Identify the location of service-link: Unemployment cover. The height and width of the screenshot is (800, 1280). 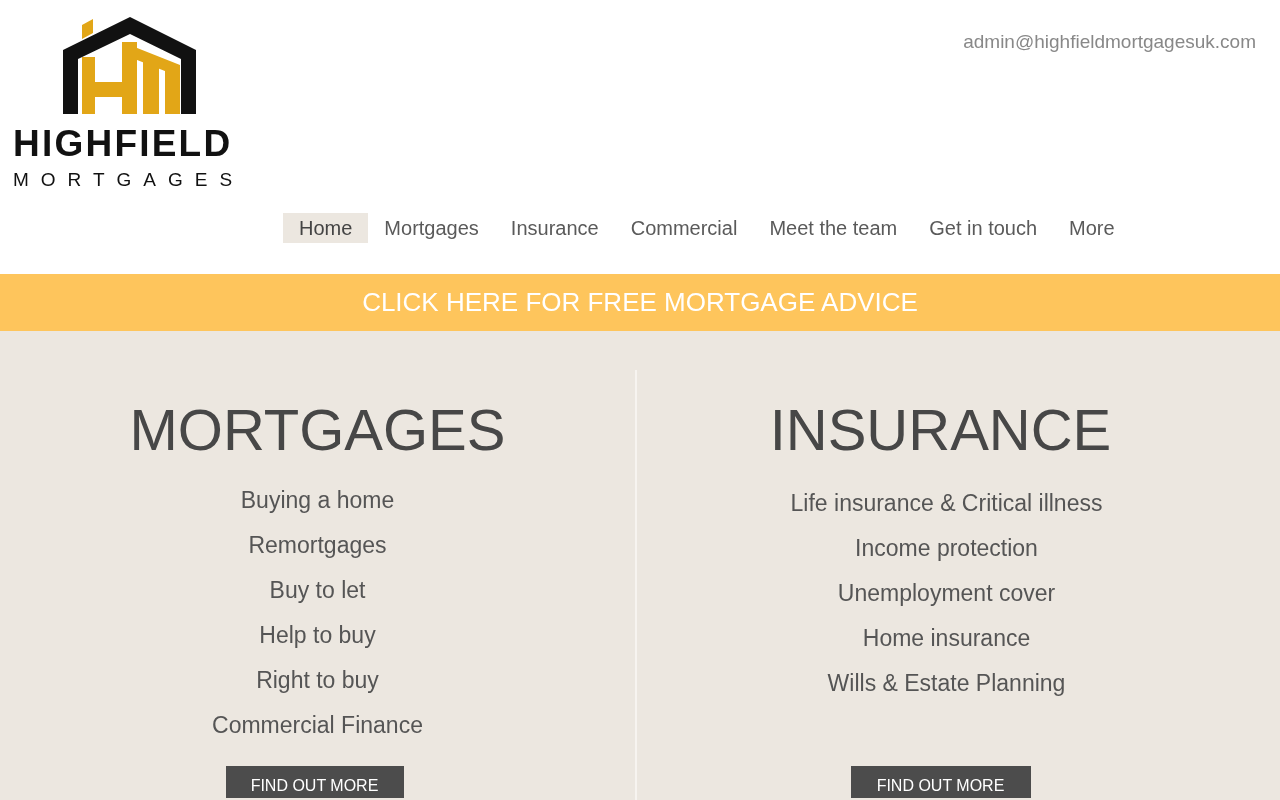
(946, 593).